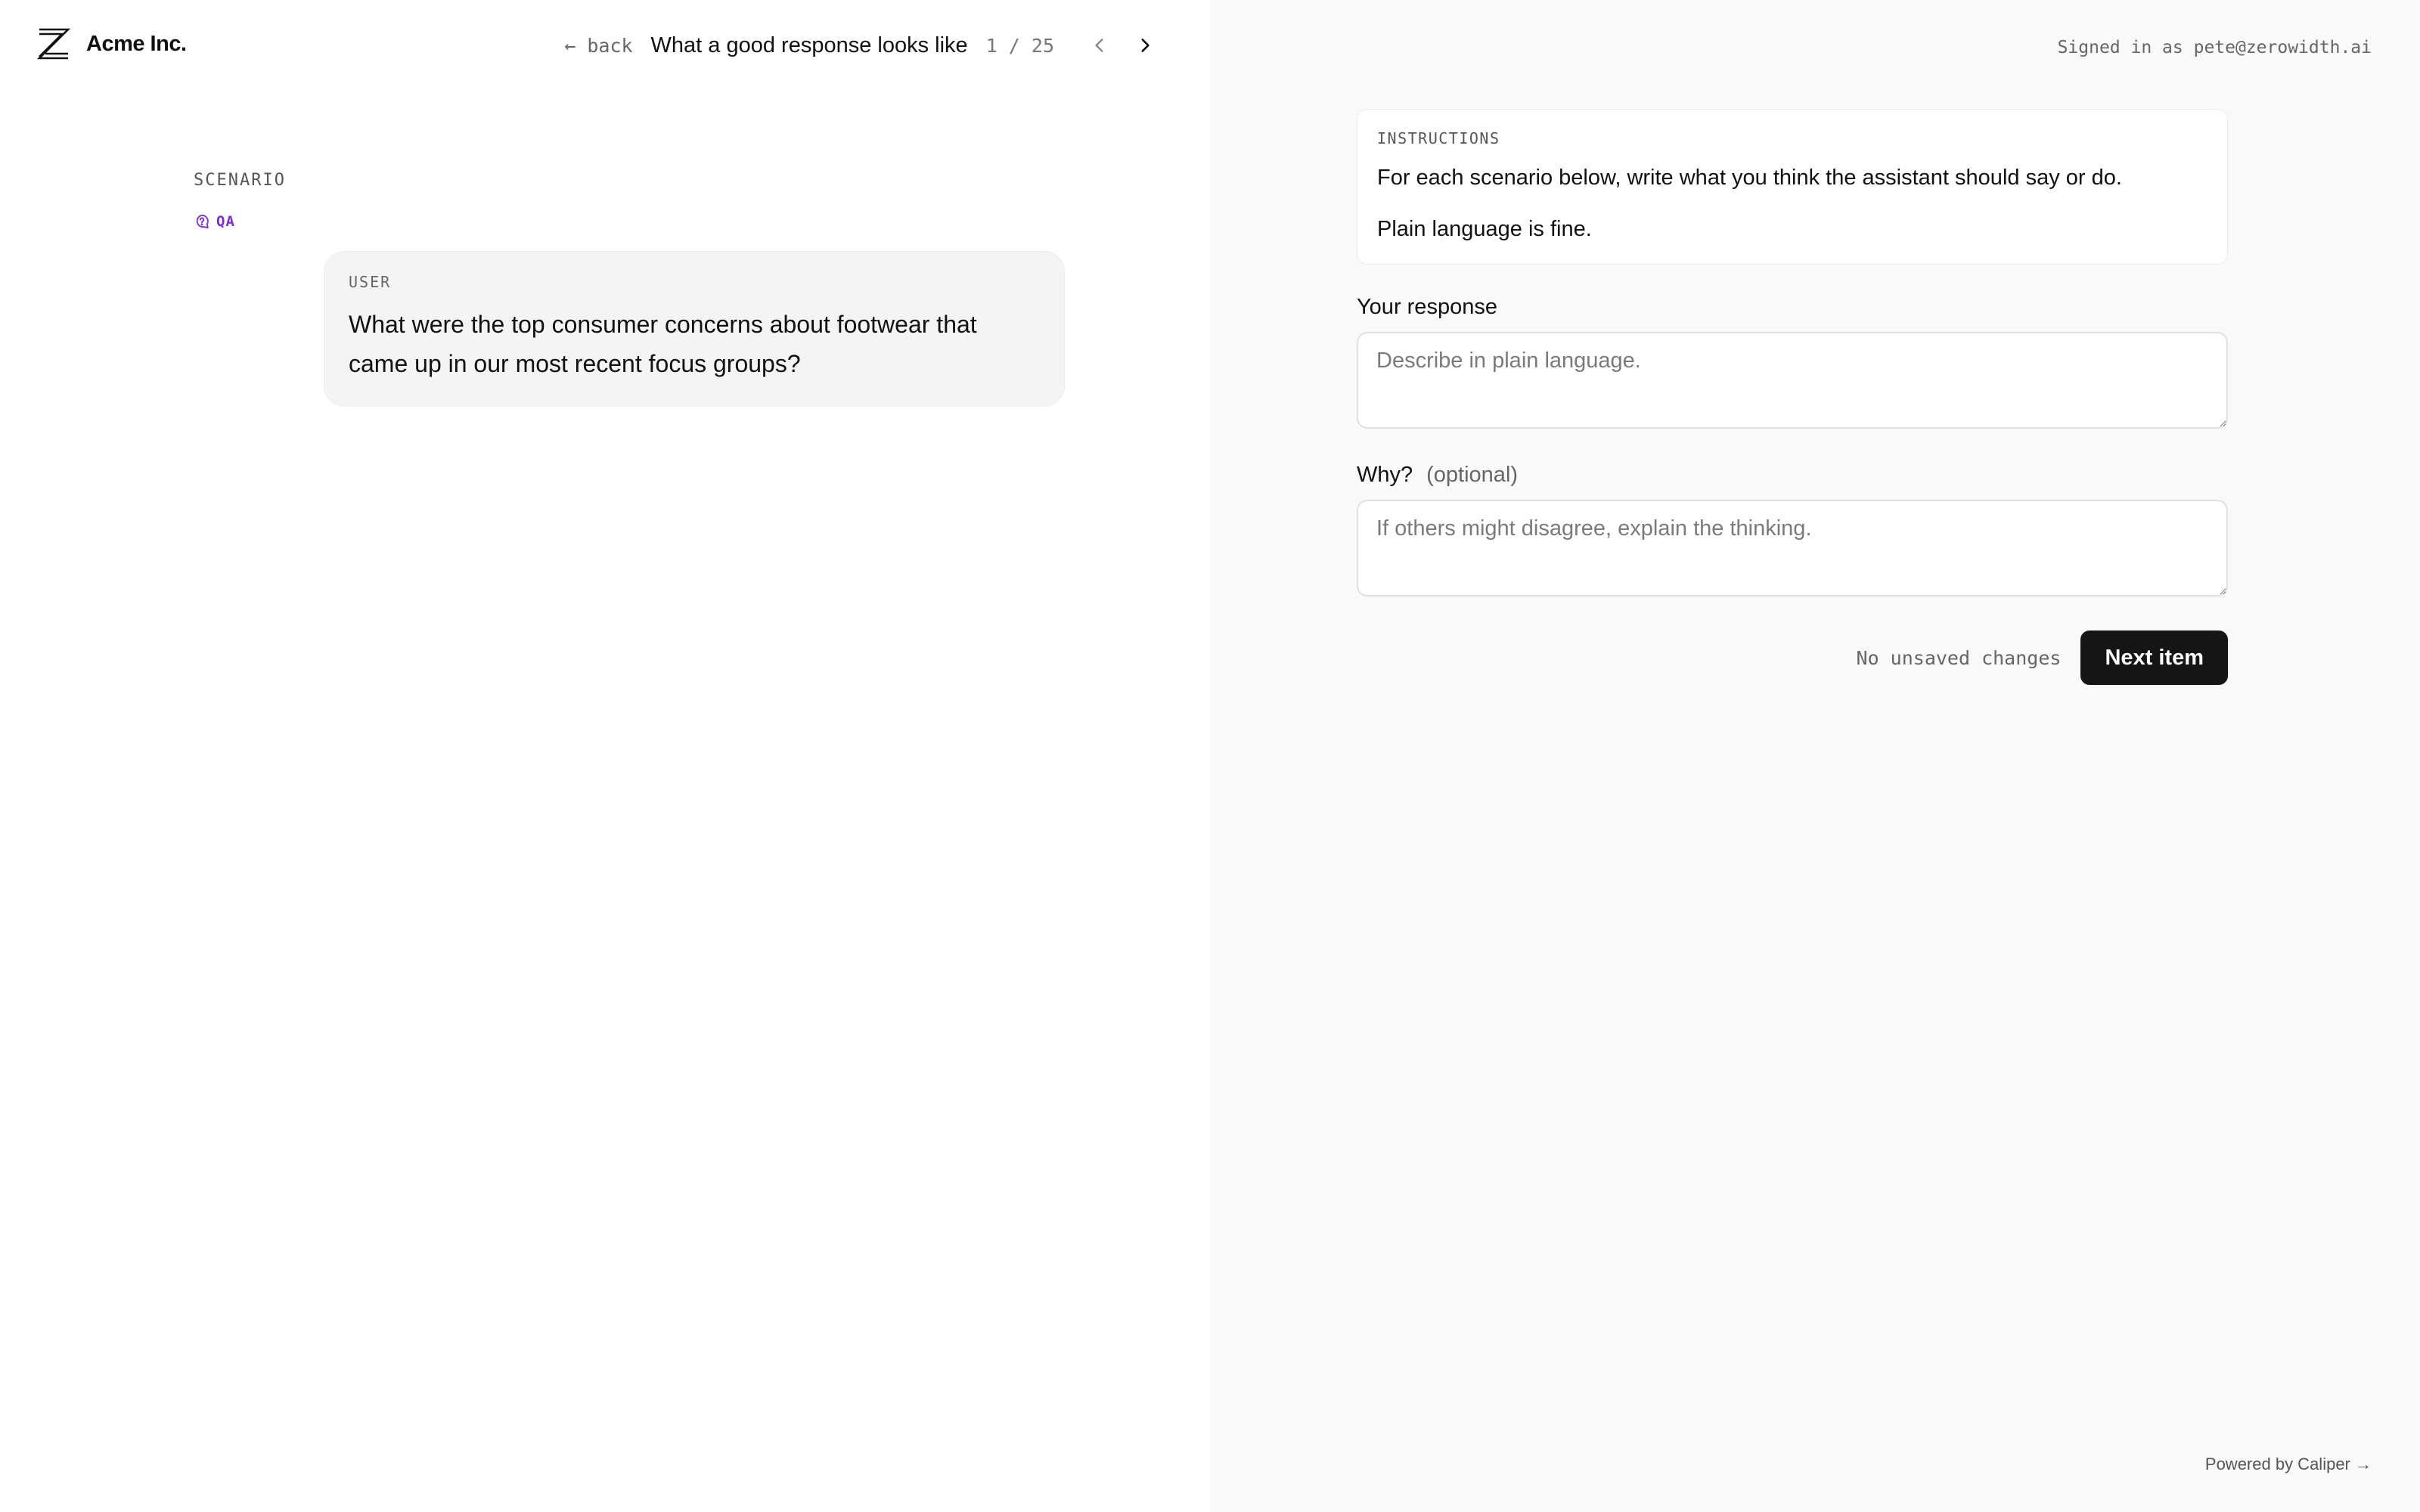  I want to click on why-field-label: Why? (optional), so click(1792, 475).